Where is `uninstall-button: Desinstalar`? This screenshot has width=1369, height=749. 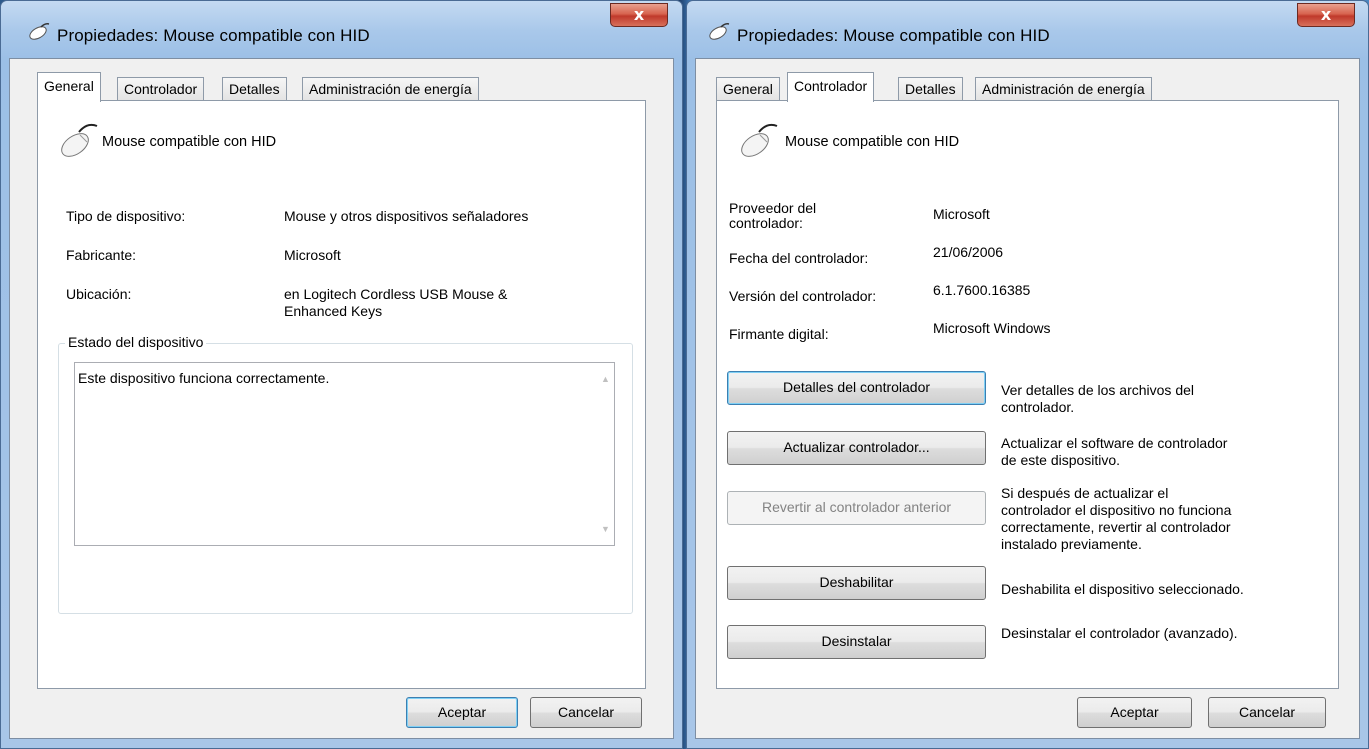 uninstall-button: Desinstalar is located at coordinates (856, 642).